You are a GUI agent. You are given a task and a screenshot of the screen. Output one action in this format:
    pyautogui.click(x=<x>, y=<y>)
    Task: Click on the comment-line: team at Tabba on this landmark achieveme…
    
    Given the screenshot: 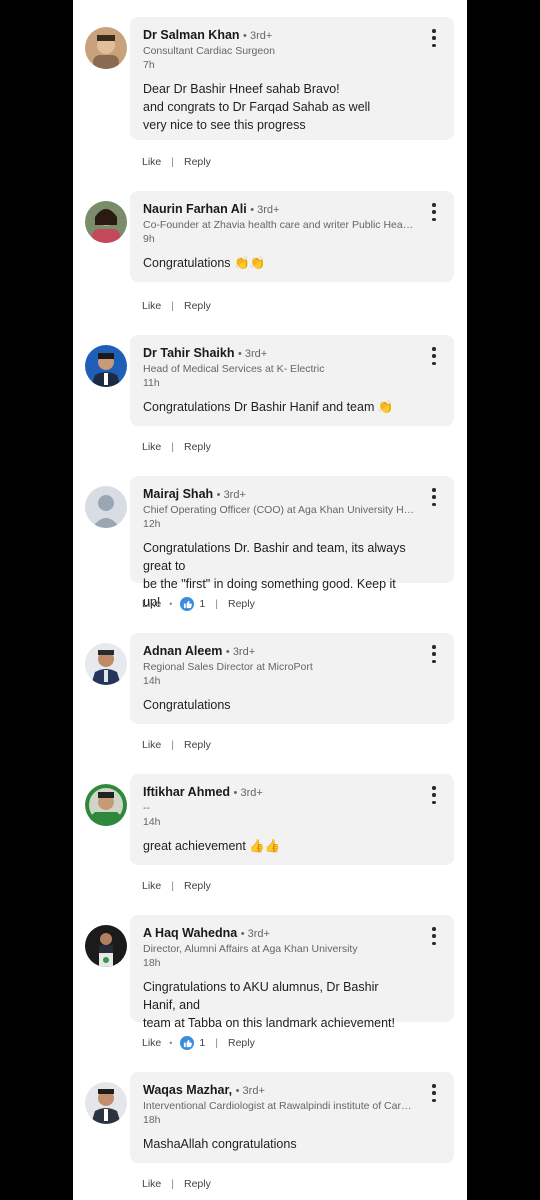 What is the action you would take?
    pyautogui.click(x=269, y=1023)
    